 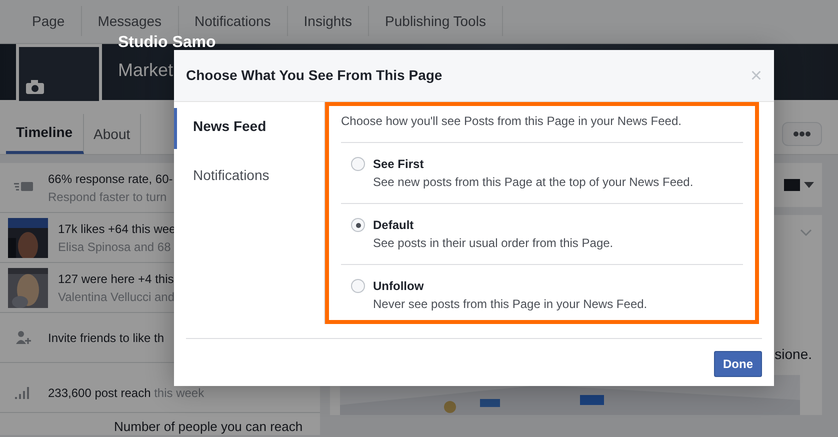 What do you see at coordinates (436, 21) in the screenshot?
I see `nav-tab: Publishing Tools` at bounding box center [436, 21].